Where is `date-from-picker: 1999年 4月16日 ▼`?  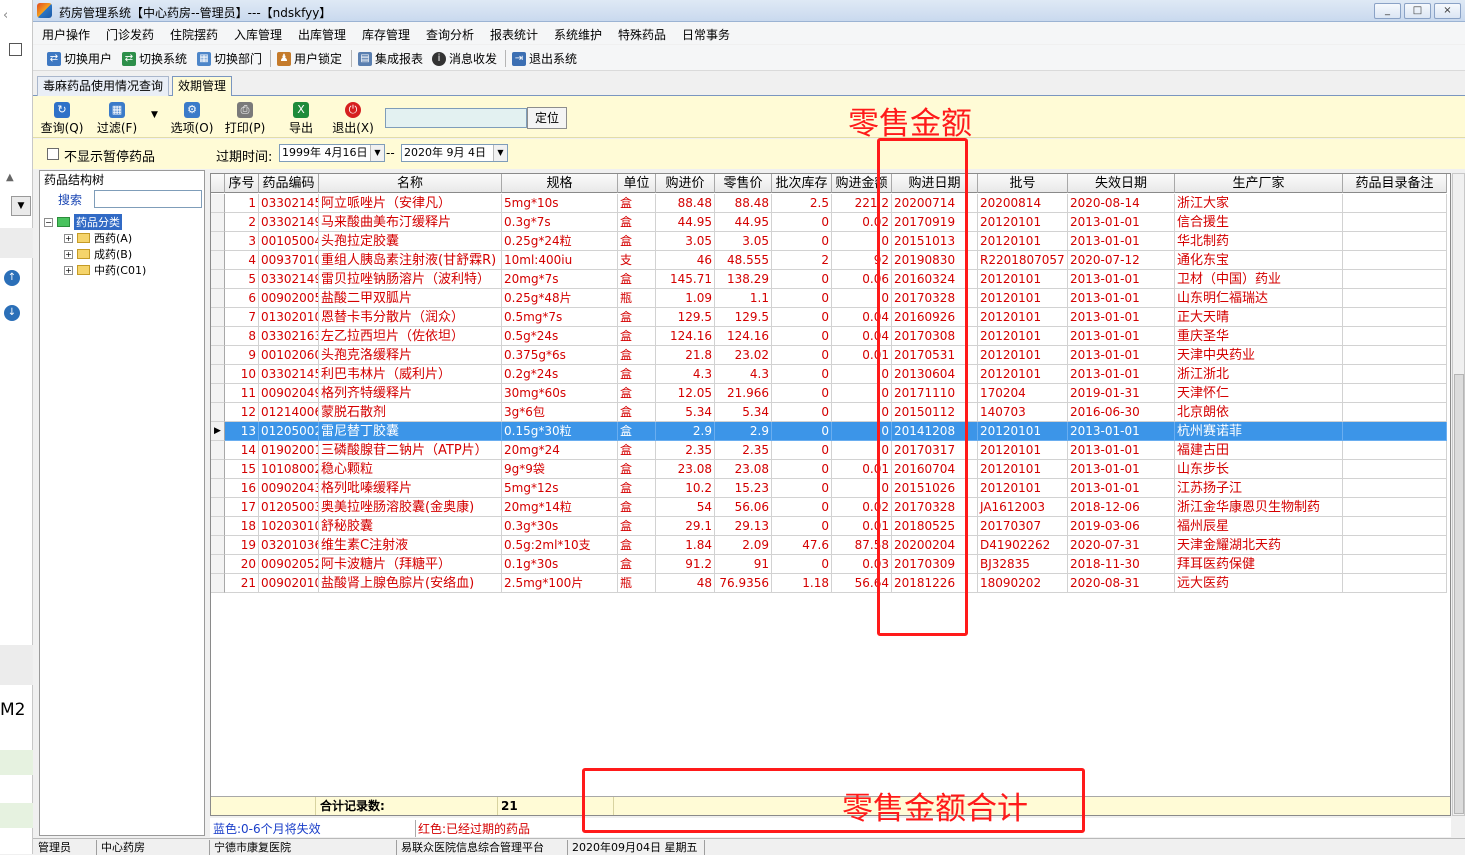
date-from-picker: 1999年 4月16日 ▼ is located at coordinates (332, 153).